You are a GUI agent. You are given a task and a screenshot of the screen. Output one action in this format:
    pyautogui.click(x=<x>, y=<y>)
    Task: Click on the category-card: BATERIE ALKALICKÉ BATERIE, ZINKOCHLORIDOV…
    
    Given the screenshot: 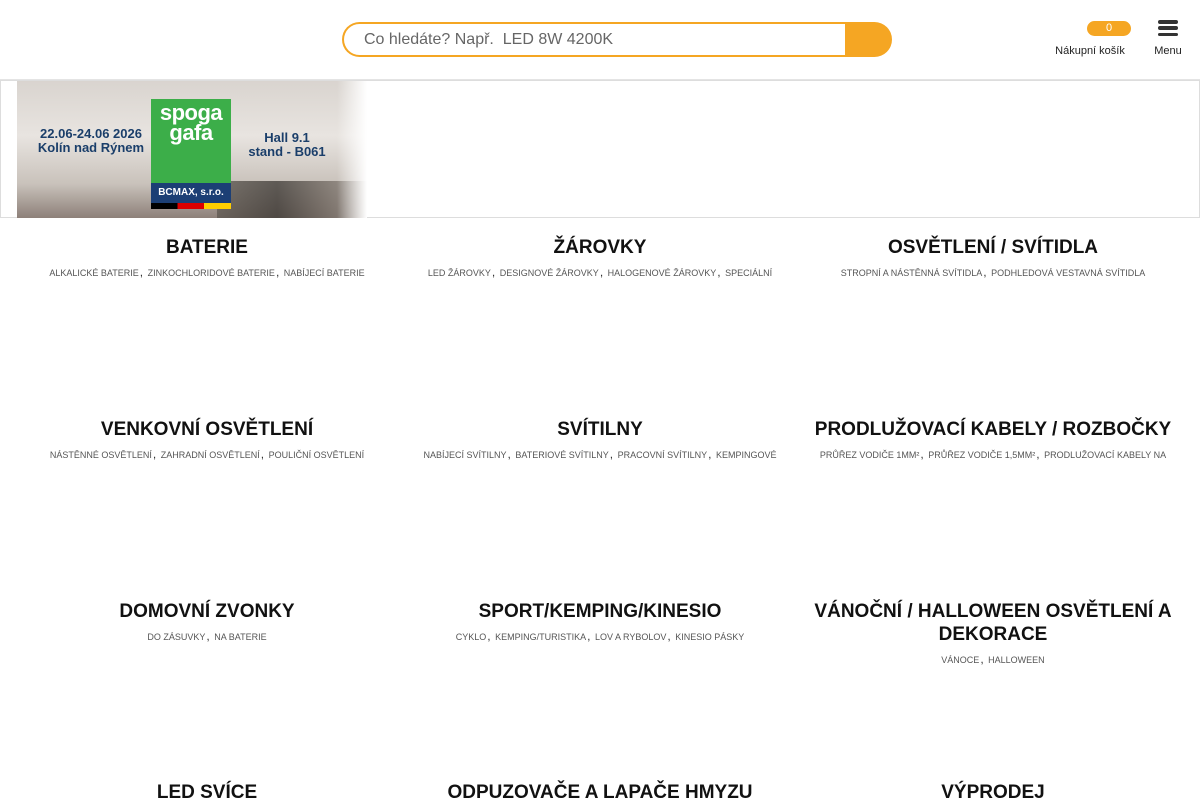 What is the action you would take?
    pyautogui.click(x=207, y=258)
    